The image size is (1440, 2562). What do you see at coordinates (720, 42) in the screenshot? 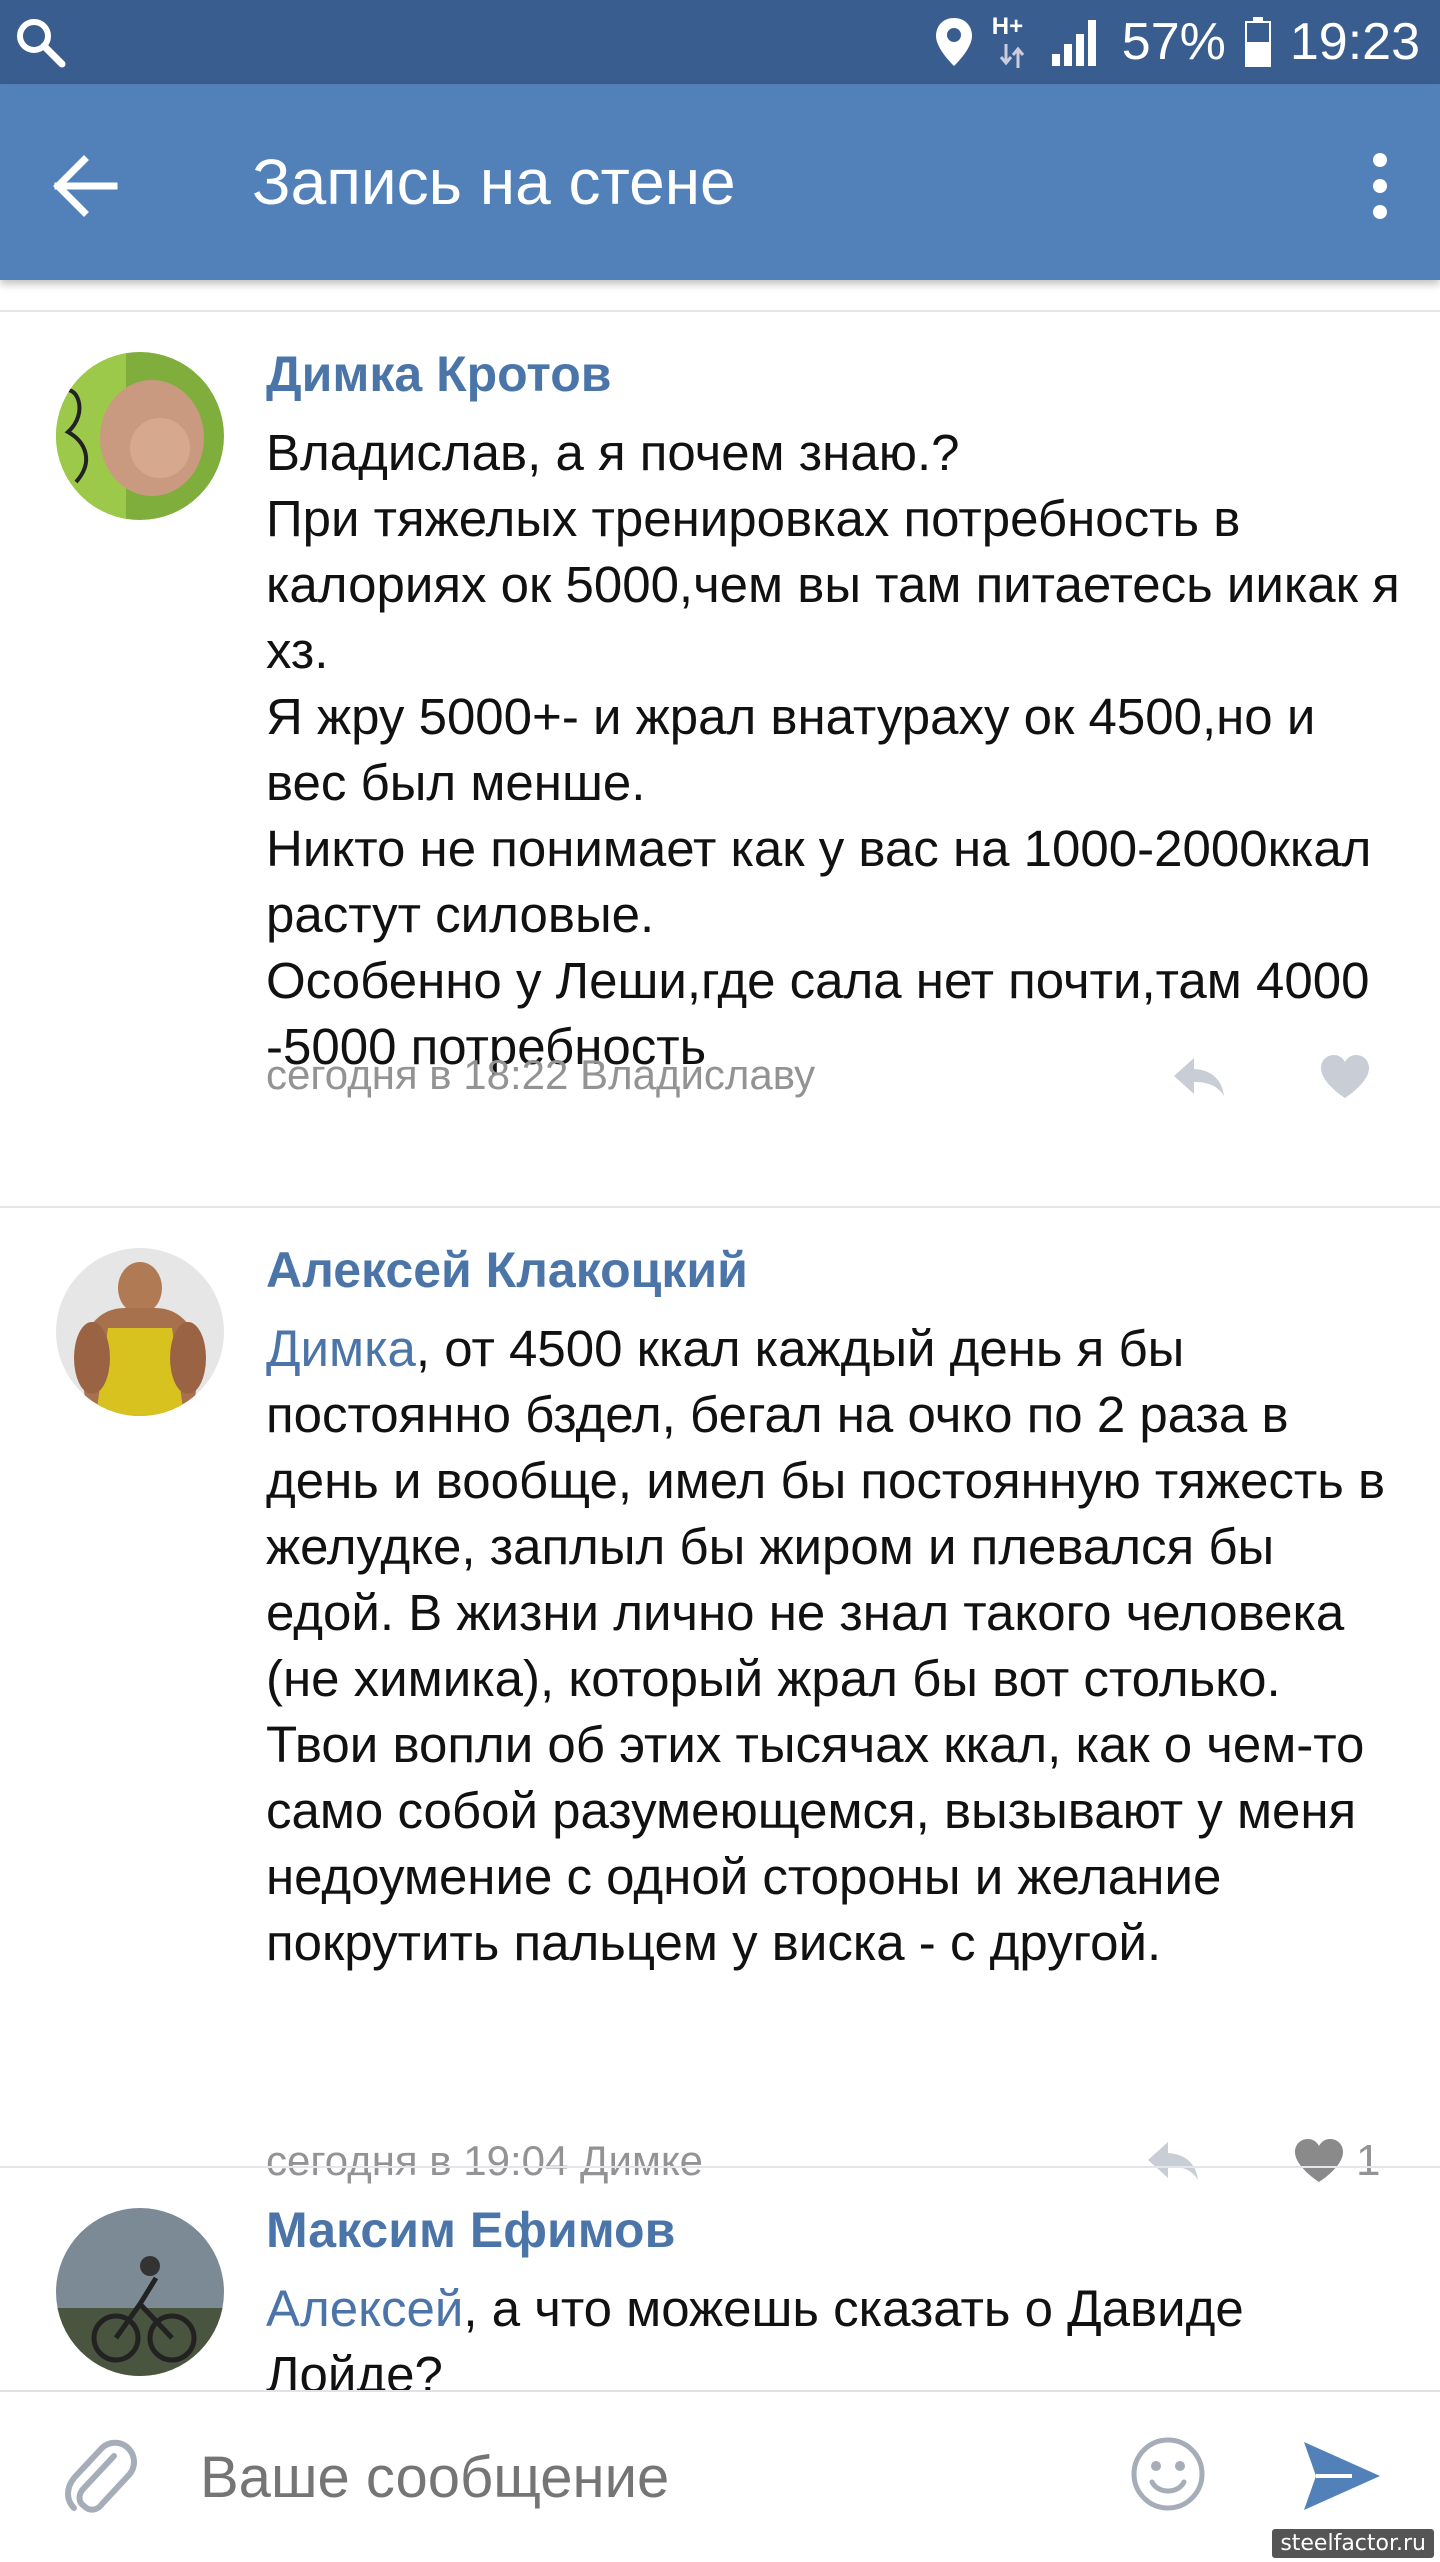
I see `status-bar: H+ 57% 19:23` at bounding box center [720, 42].